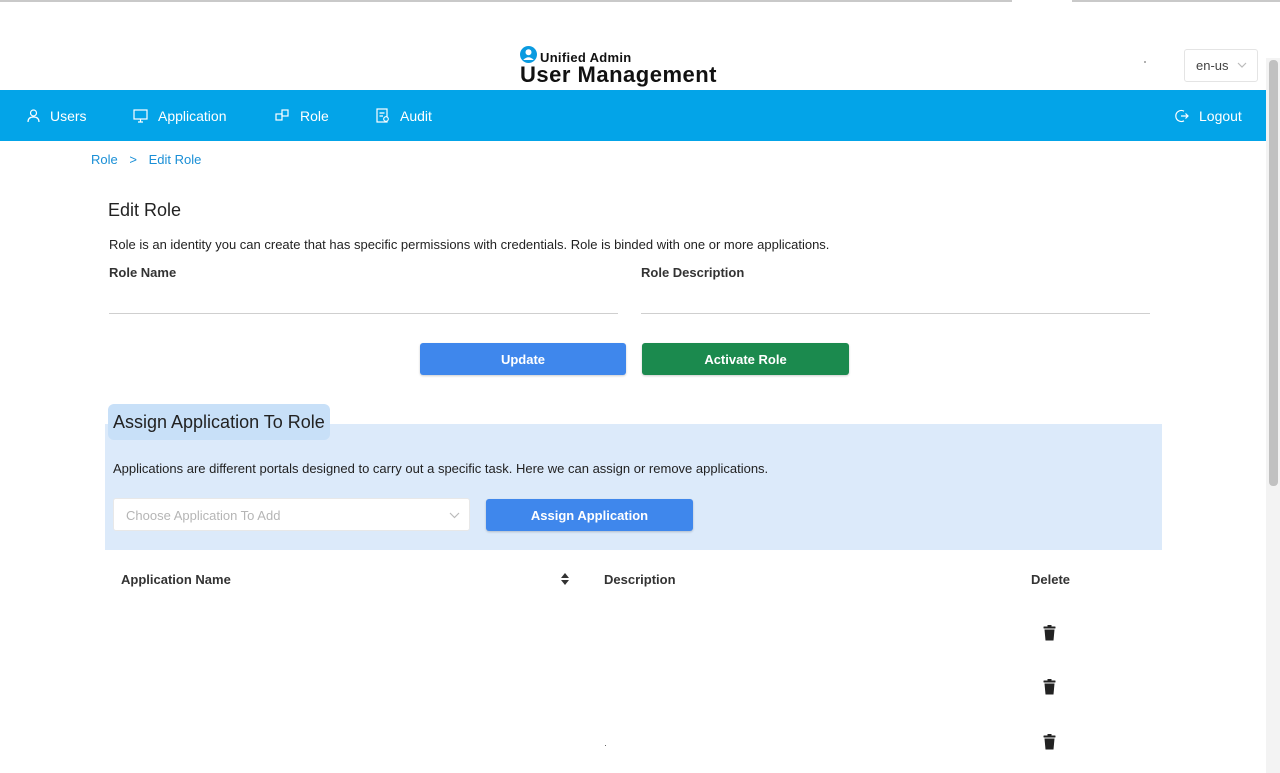 The width and height of the screenshot is (1280, 773). I want to click on logout-label: Logout, so click(1220, 115).